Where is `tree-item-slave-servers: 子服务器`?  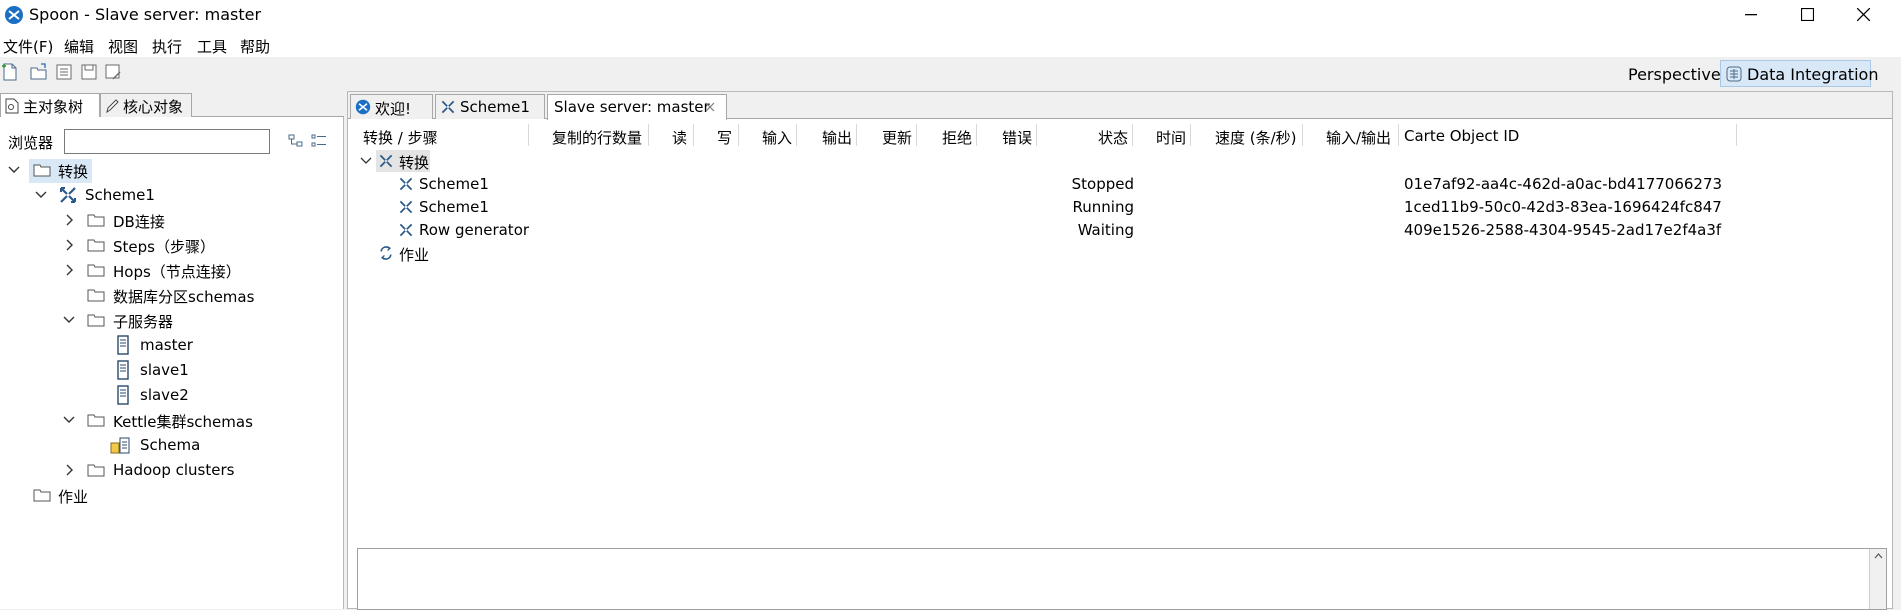
tree-item-slave-servers: 子服务器 is located at coordinates (172, 321).